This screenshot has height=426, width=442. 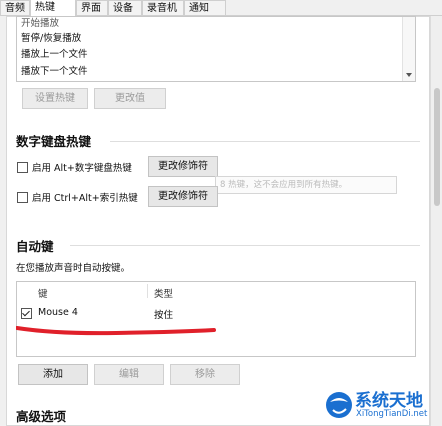 I want to click on tab-hotkeys: 热键, so click(x=53, y=8).